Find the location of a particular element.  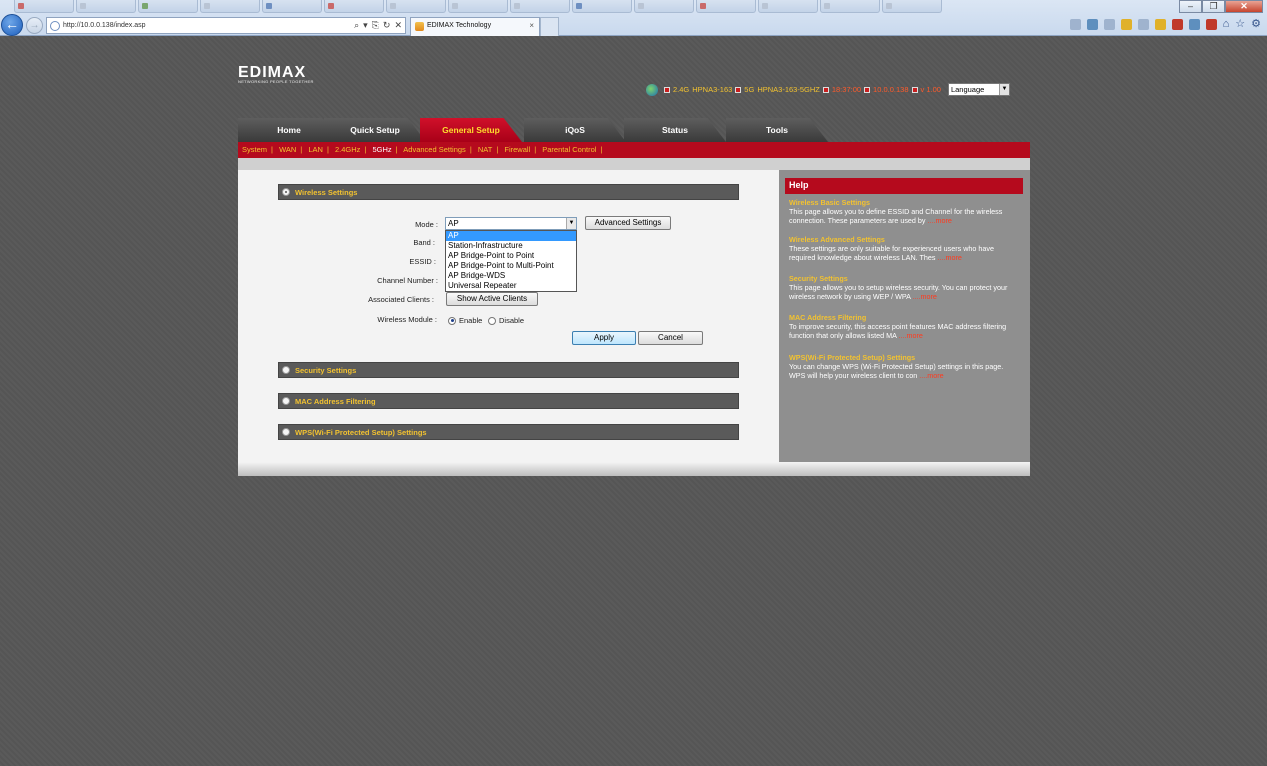

refresh-icon: ↻ is located at coordinates (387, 25).